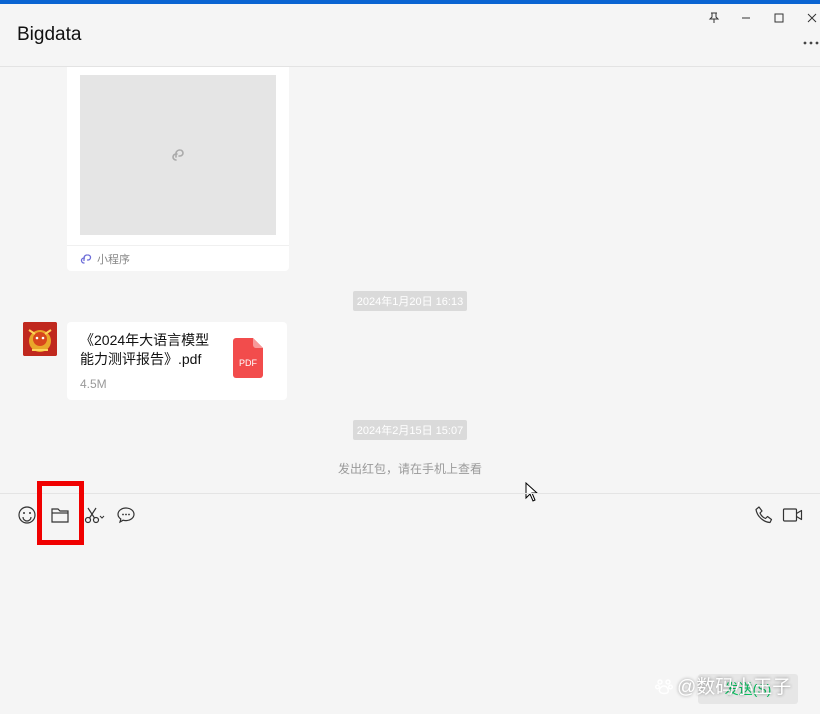 The width and height of the screenshot is (820, 714). What do you see at coordinates (746, 18) in the screenshot?
I see `minimize-icon` at bounding box center [746, 18].